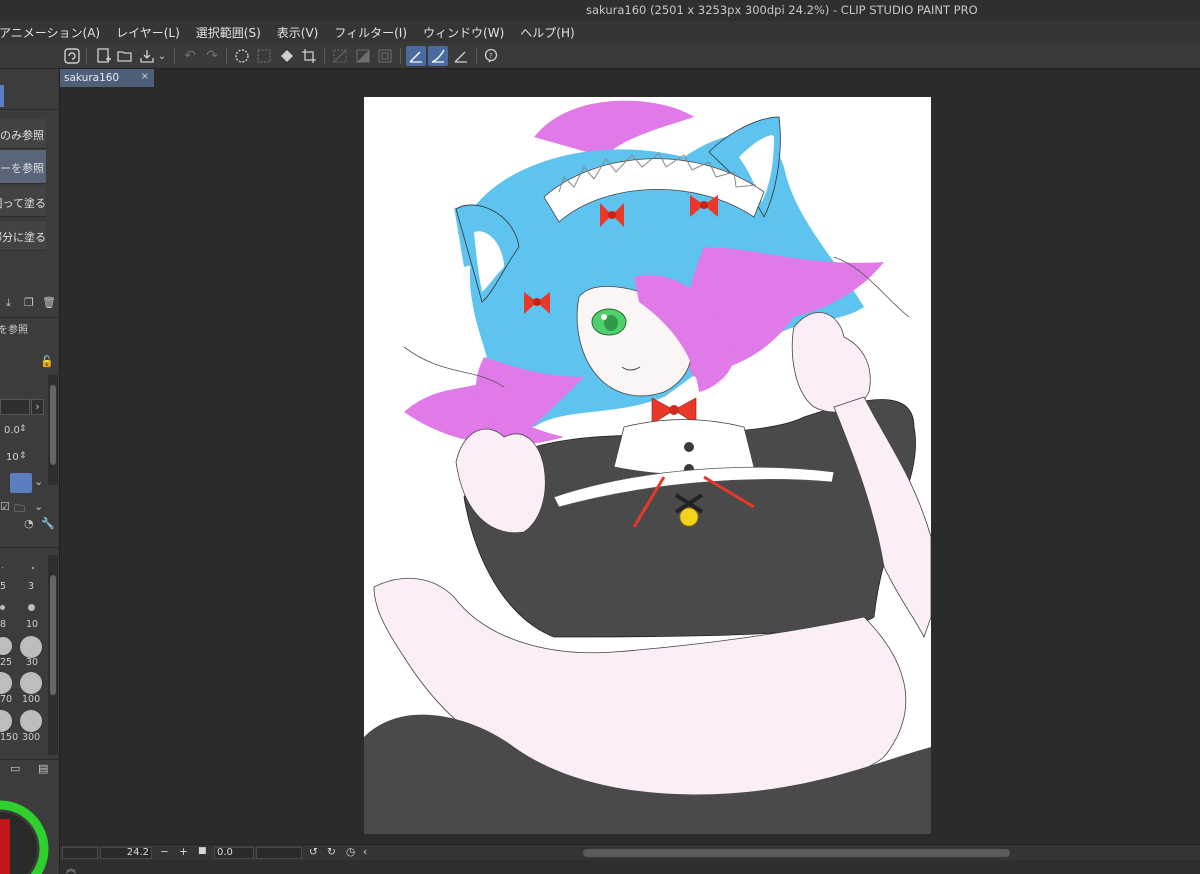 Image resolution: width=1200 pixels, height=874 pixels. What do you see at coordinates (15, 768) in the screenshot?
I see `panel-icon-a: ▭` at bounding box center [15, 768].